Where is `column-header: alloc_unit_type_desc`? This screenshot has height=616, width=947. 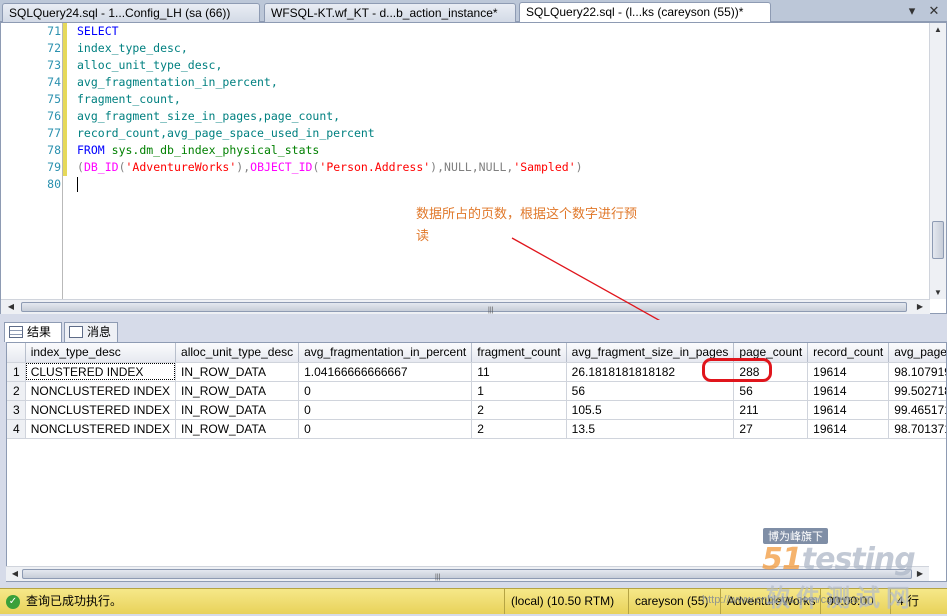
column-header: alloc_unit_type_desc is located at coordinates (237, 353).